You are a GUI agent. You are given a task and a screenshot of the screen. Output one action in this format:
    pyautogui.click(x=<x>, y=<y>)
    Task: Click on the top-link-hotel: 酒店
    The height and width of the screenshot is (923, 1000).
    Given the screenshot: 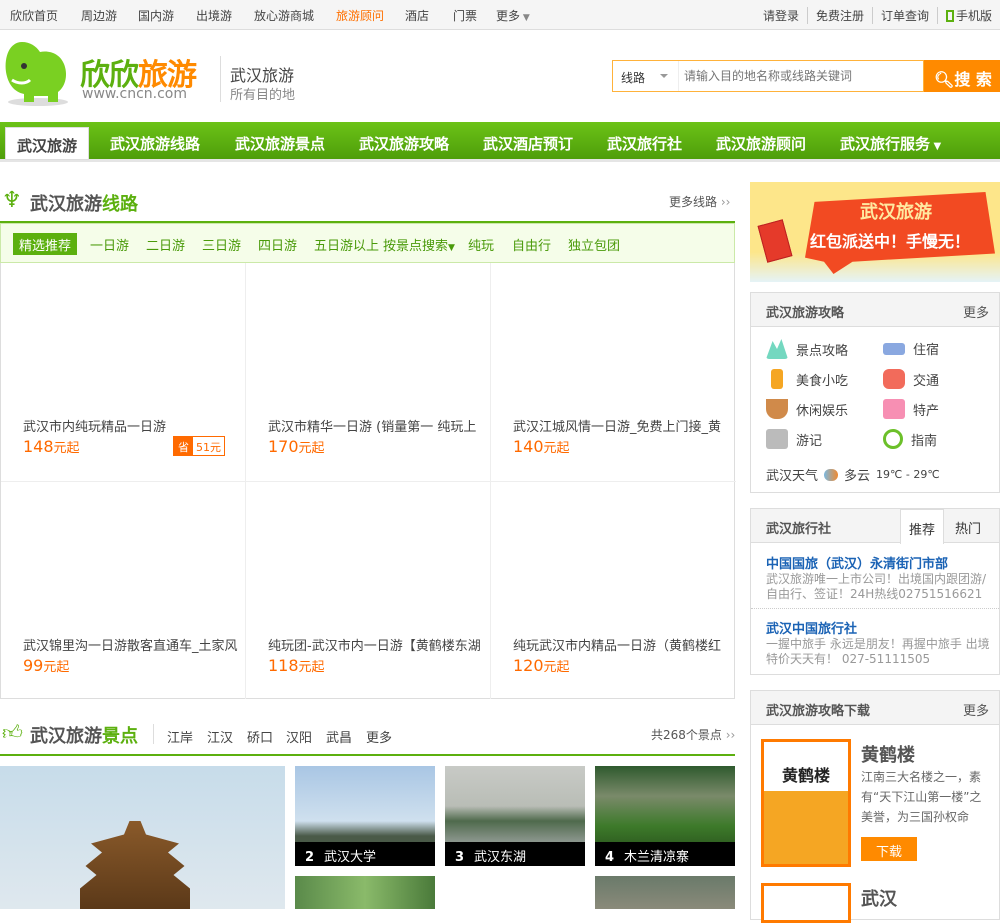 What is the action you would take?
    pyautogui.click(x=417, y=15)
    